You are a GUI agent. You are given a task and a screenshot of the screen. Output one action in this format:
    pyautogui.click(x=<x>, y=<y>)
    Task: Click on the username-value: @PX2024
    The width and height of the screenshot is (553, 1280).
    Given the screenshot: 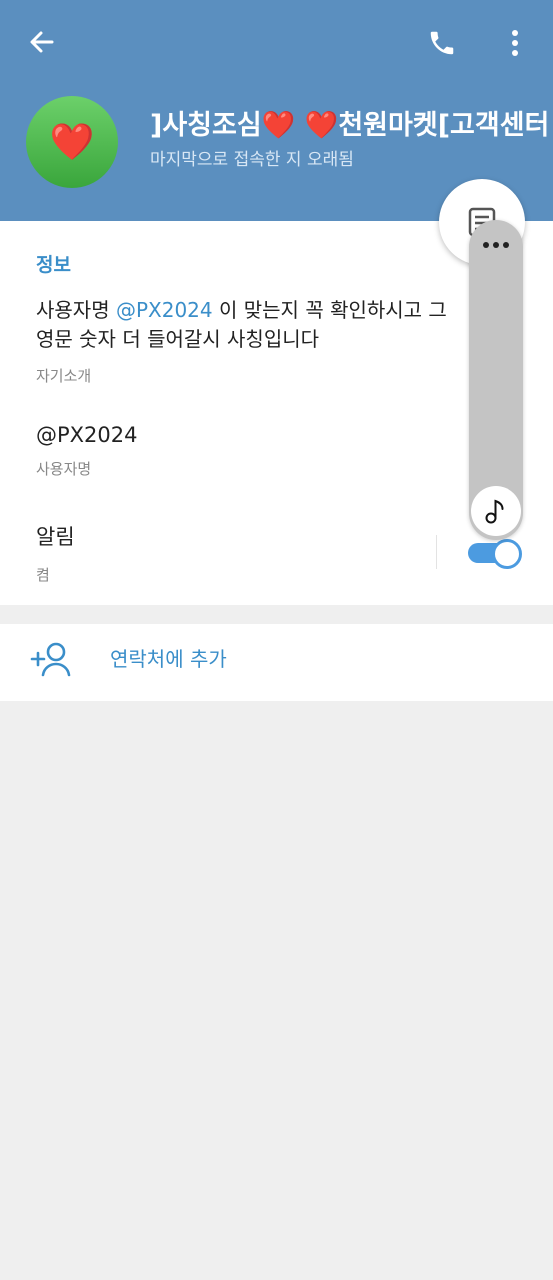 What is the action you would take?
    pyautogui.click(x=87, y=435)
    